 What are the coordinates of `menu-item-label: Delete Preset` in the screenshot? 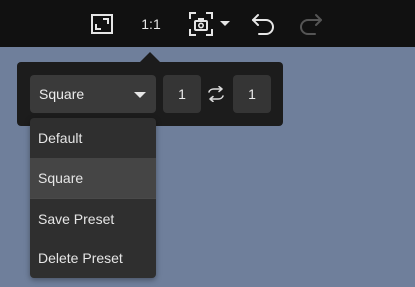 It's located at (80, 258).